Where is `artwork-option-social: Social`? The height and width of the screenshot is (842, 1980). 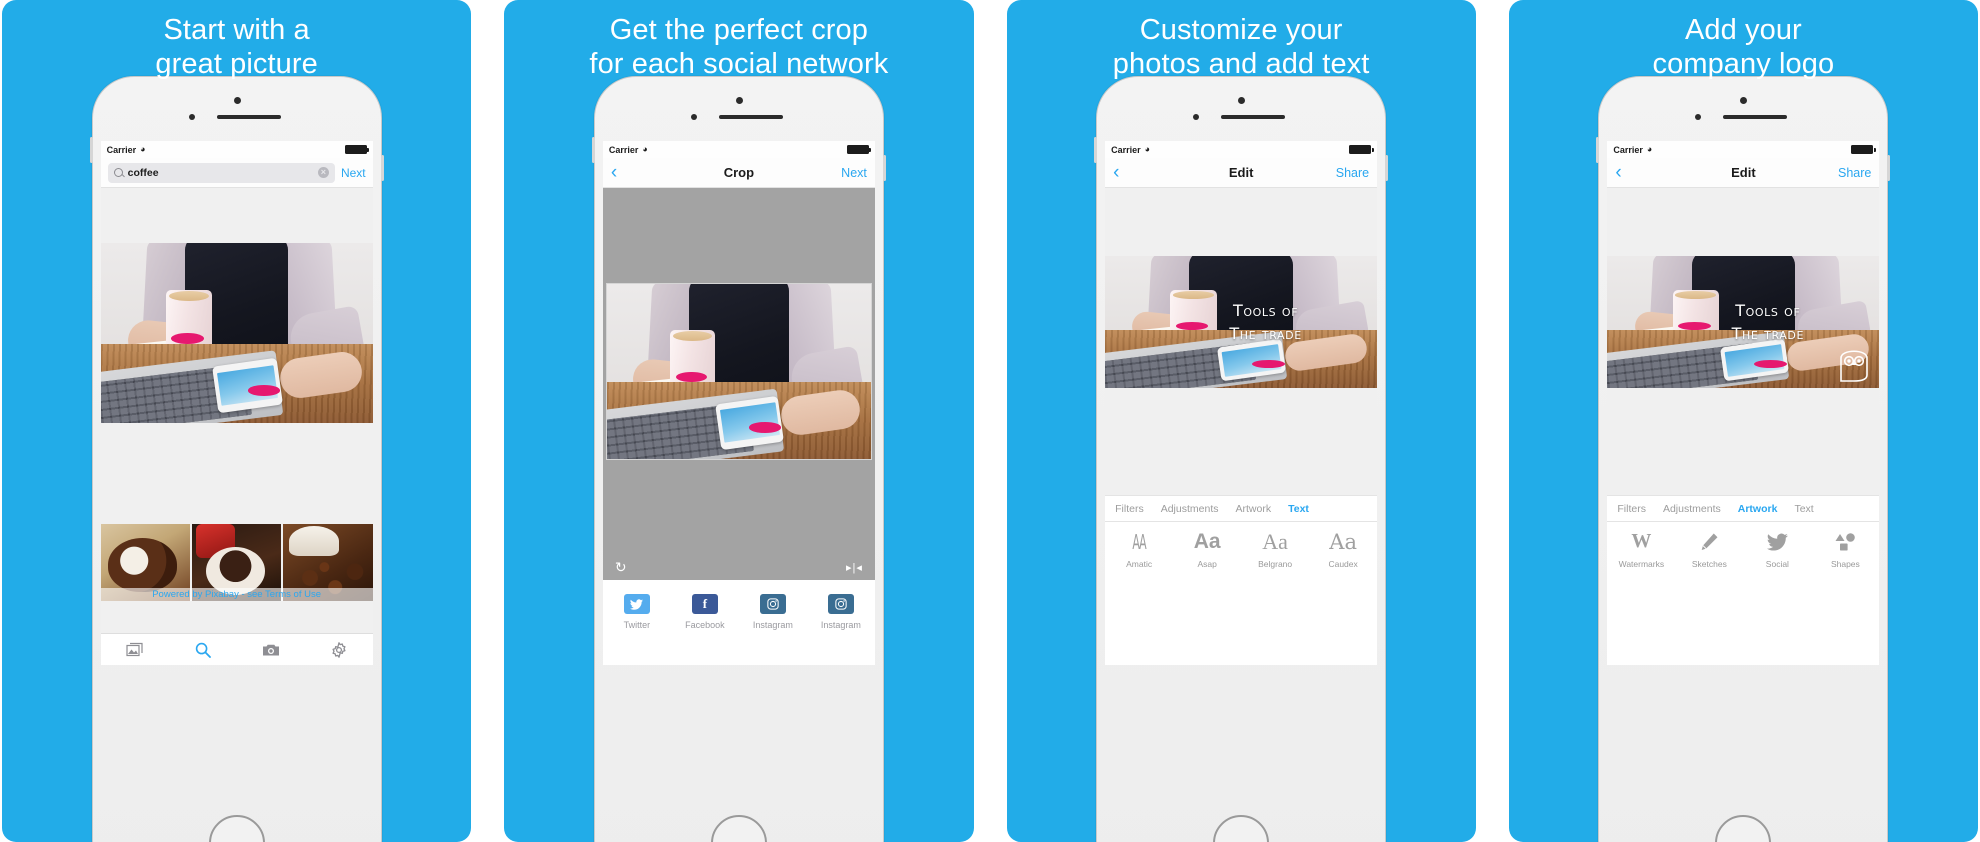
artwork-option-social: Social is located at coordinates (1777, 548).